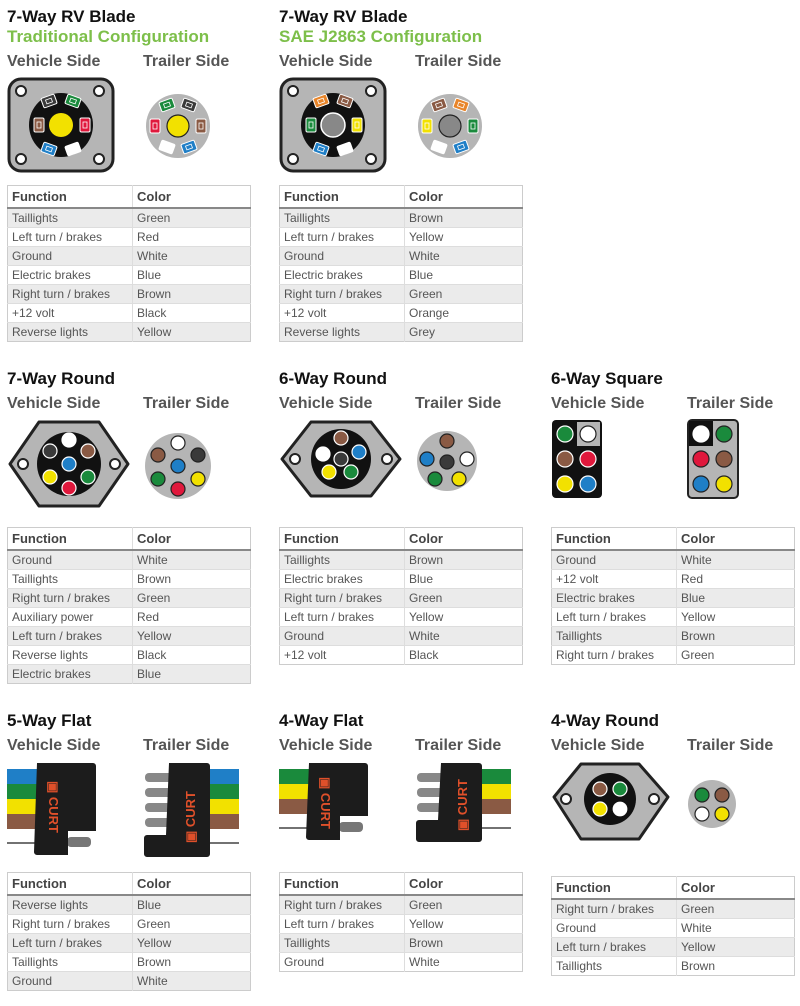 This screenshot has width=800, height=1006. What do you see at coordinates (178, 466) in the screenshot?
I see `pin-blue` at bounding box center [178, 466].